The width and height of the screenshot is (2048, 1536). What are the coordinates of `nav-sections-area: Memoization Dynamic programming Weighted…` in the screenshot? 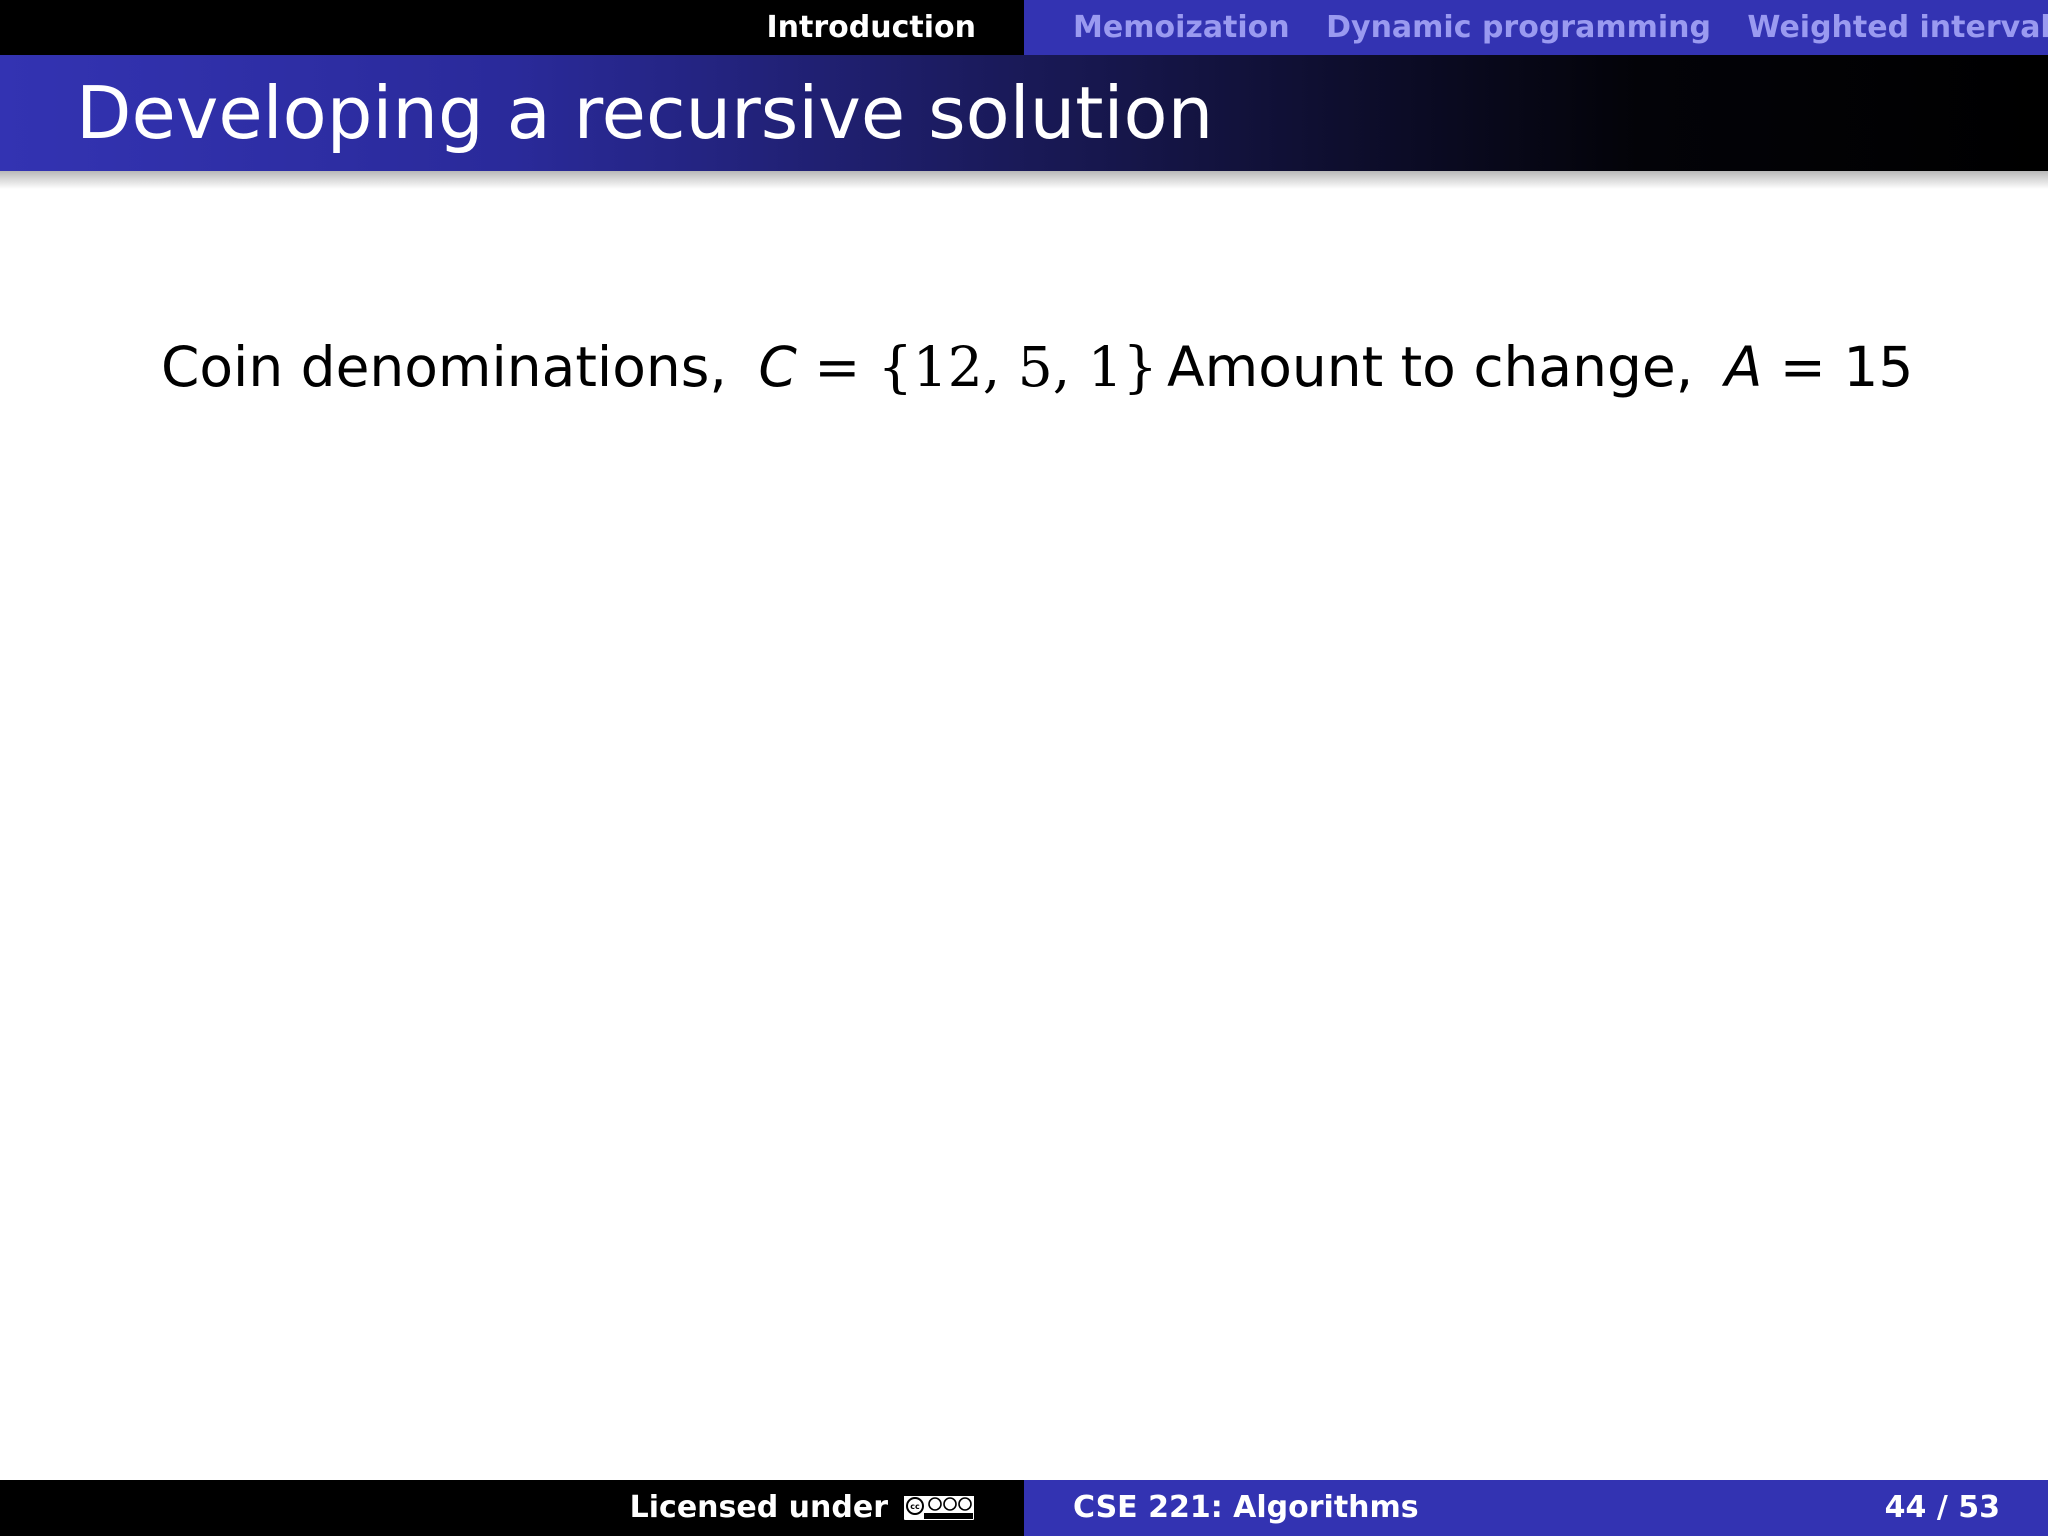 It's located at (1536, 27).